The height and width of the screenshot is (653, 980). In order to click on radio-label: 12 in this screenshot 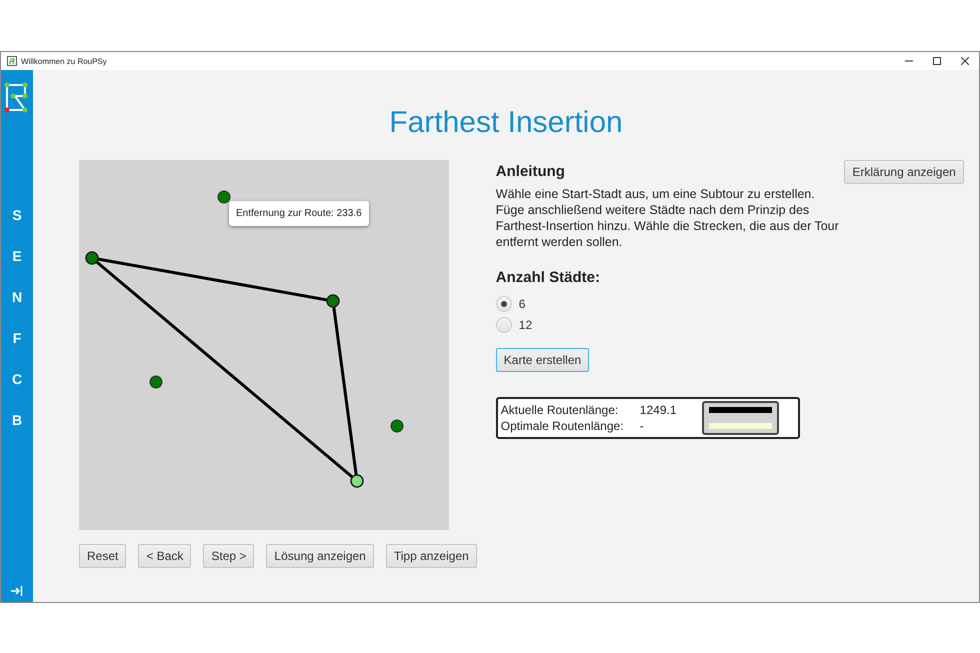, I will do `click(525, 325)`.